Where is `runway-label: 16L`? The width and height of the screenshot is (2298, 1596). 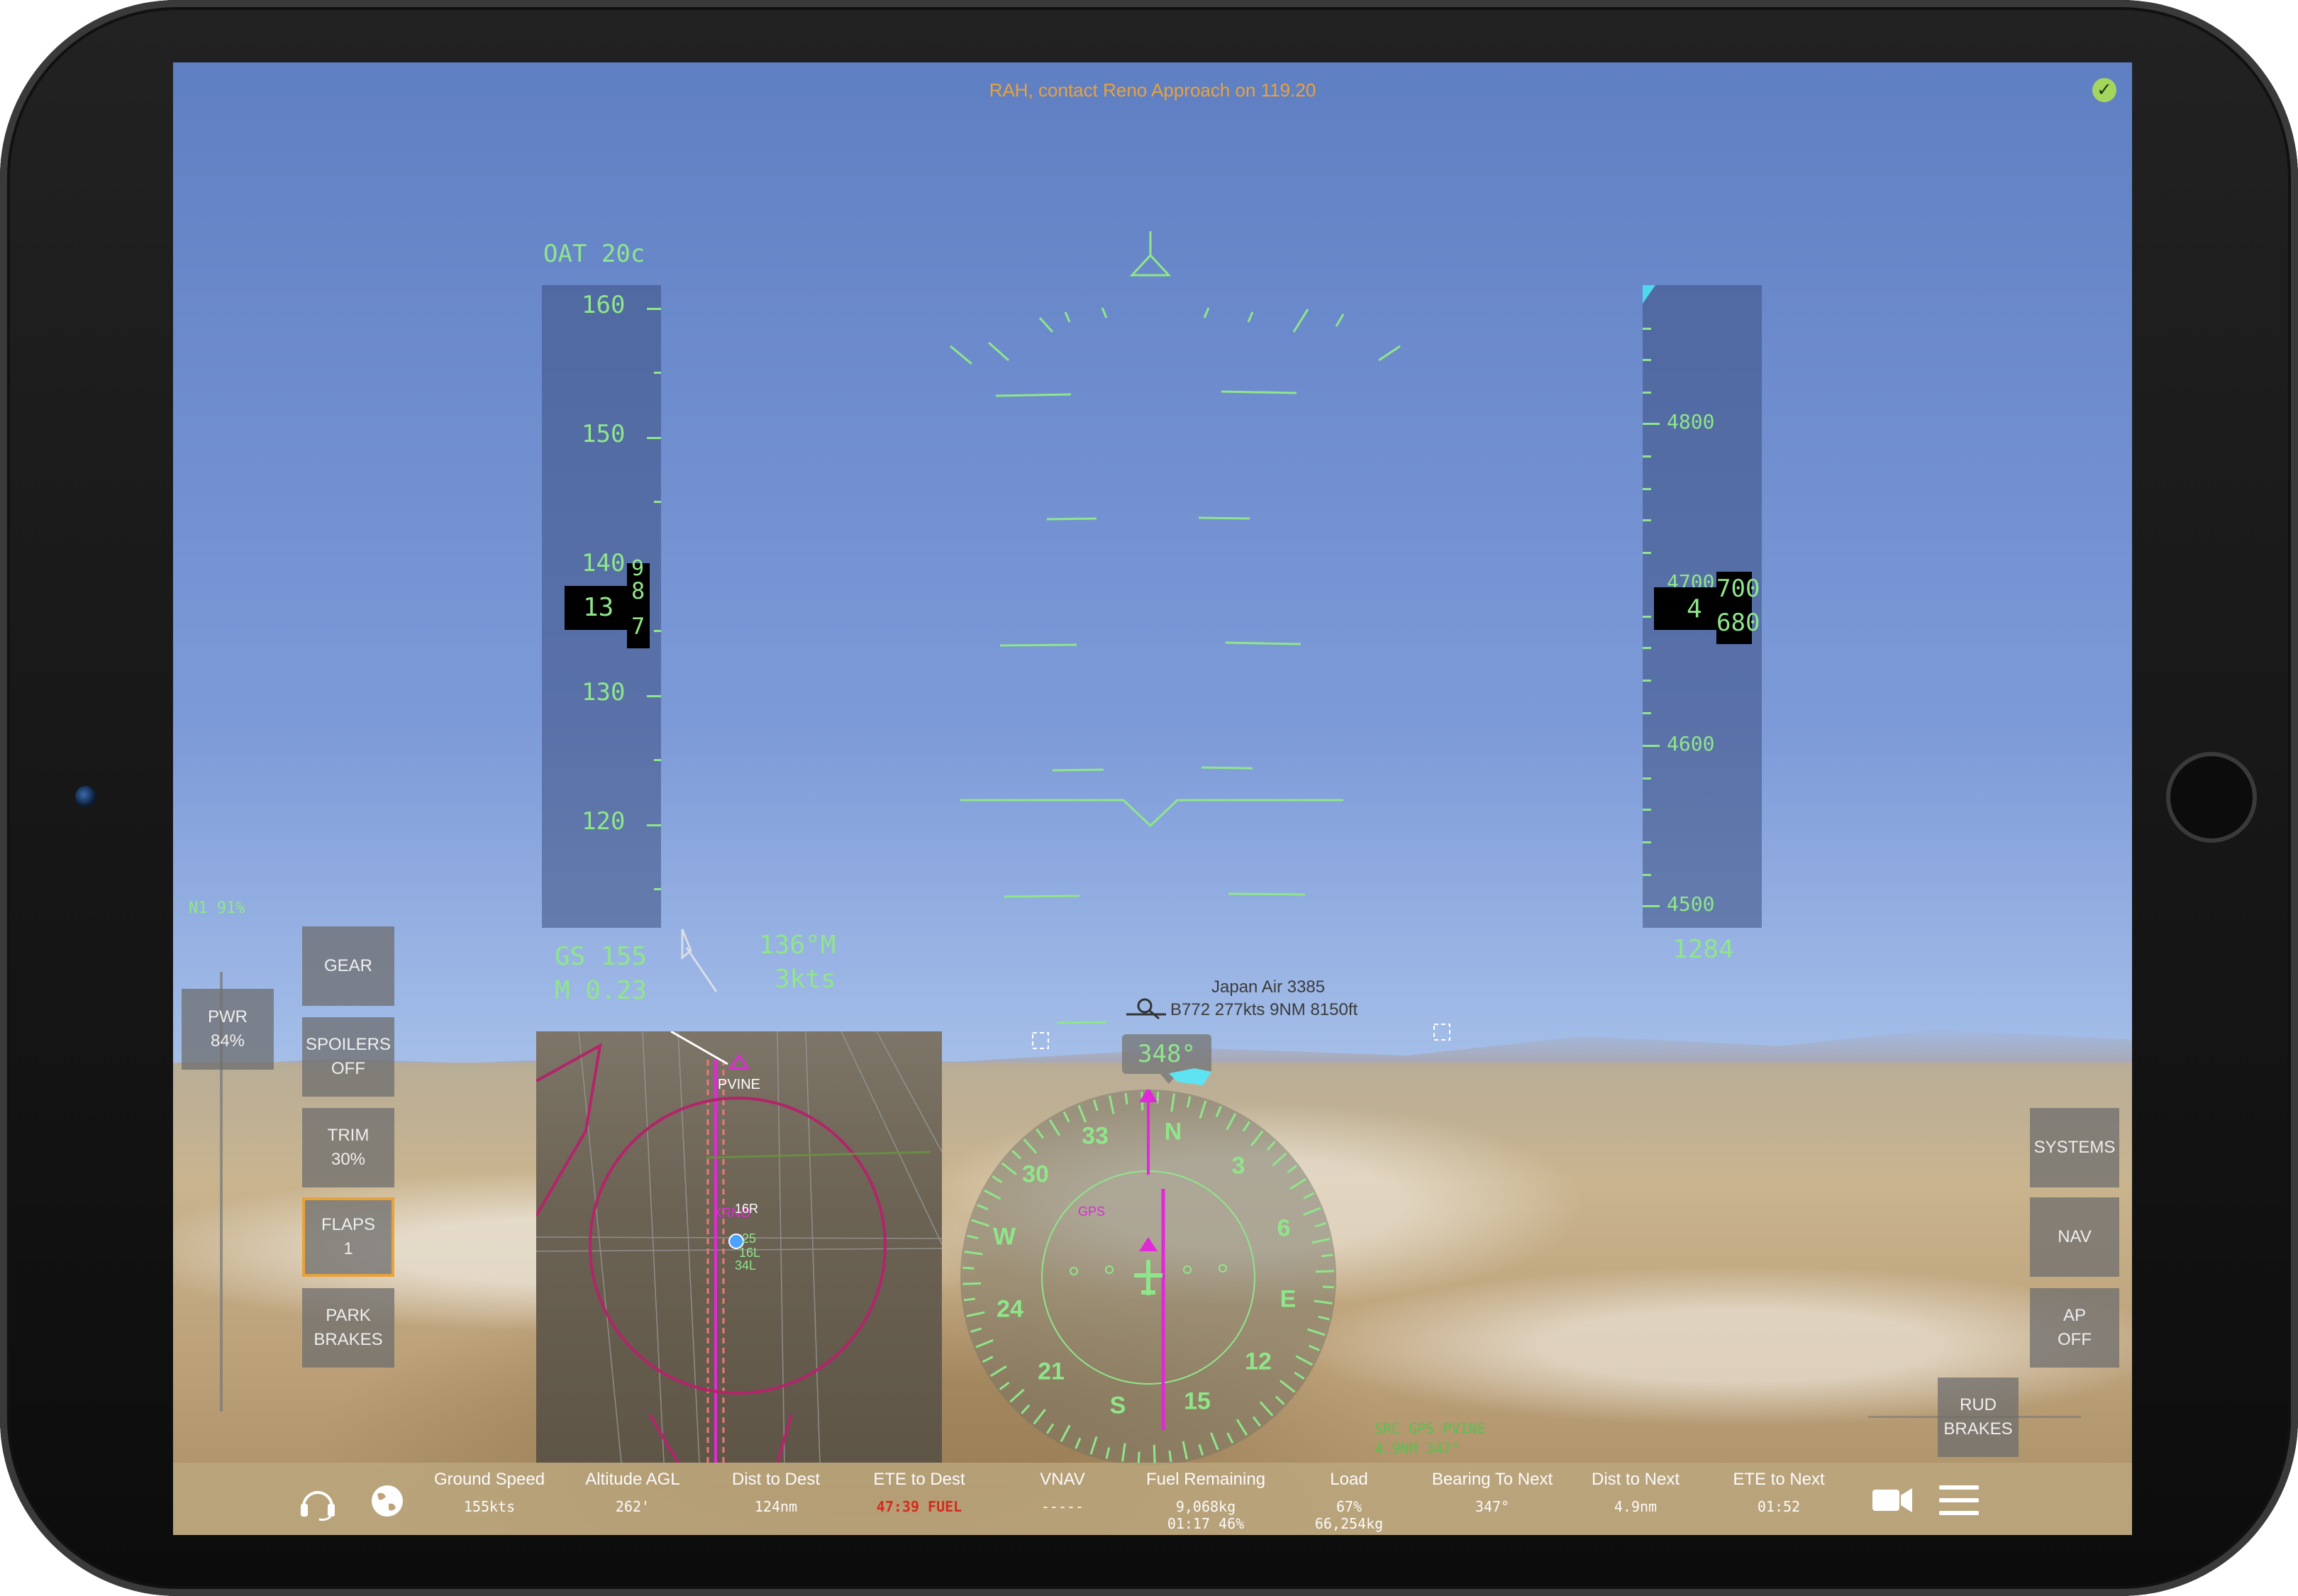 runway-label: 16L is located at coordinates (750, 1253).